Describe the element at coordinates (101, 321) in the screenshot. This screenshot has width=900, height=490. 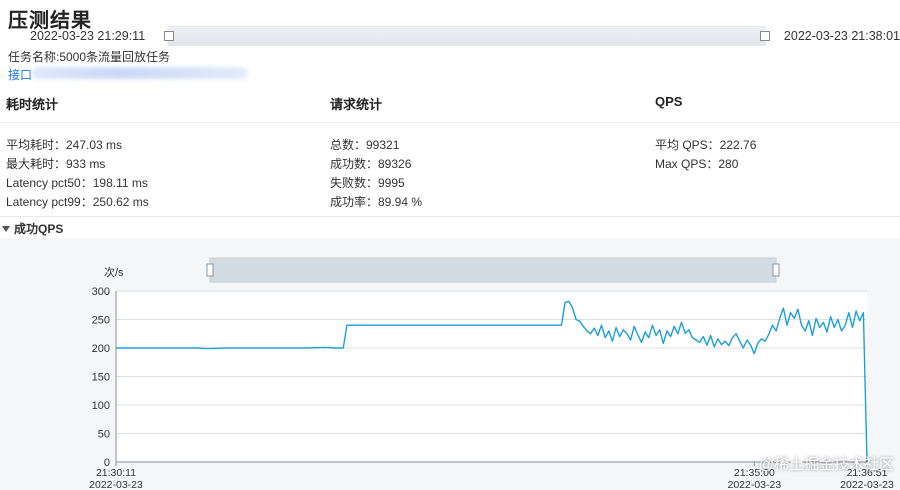
I see `y-tick-label: 250` at that location.